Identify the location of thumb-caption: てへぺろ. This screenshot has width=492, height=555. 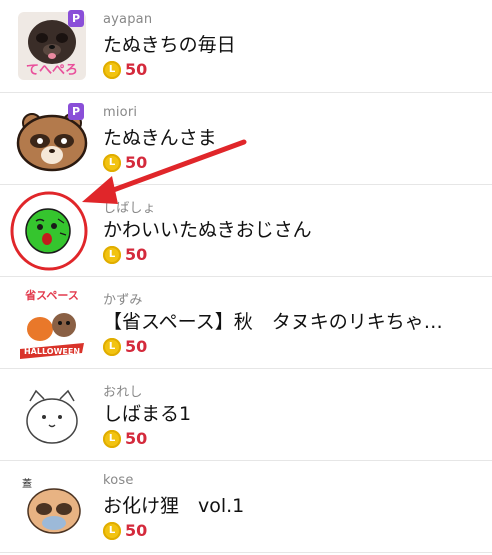
(52, 70).